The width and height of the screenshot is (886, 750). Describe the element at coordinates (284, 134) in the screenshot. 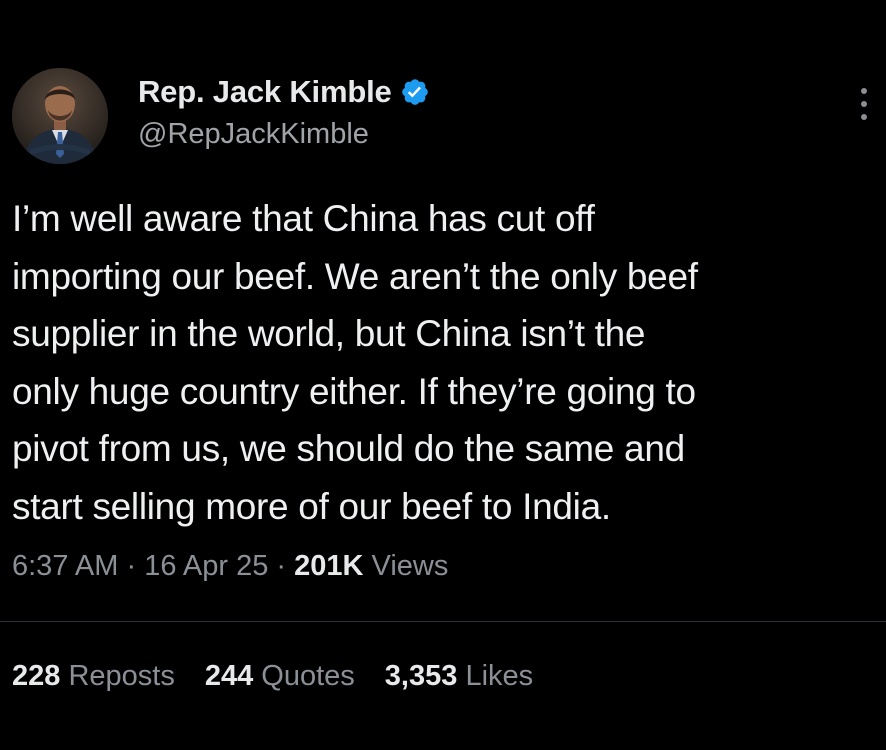

I see `user-handle: @RepJackKimble` at that location.